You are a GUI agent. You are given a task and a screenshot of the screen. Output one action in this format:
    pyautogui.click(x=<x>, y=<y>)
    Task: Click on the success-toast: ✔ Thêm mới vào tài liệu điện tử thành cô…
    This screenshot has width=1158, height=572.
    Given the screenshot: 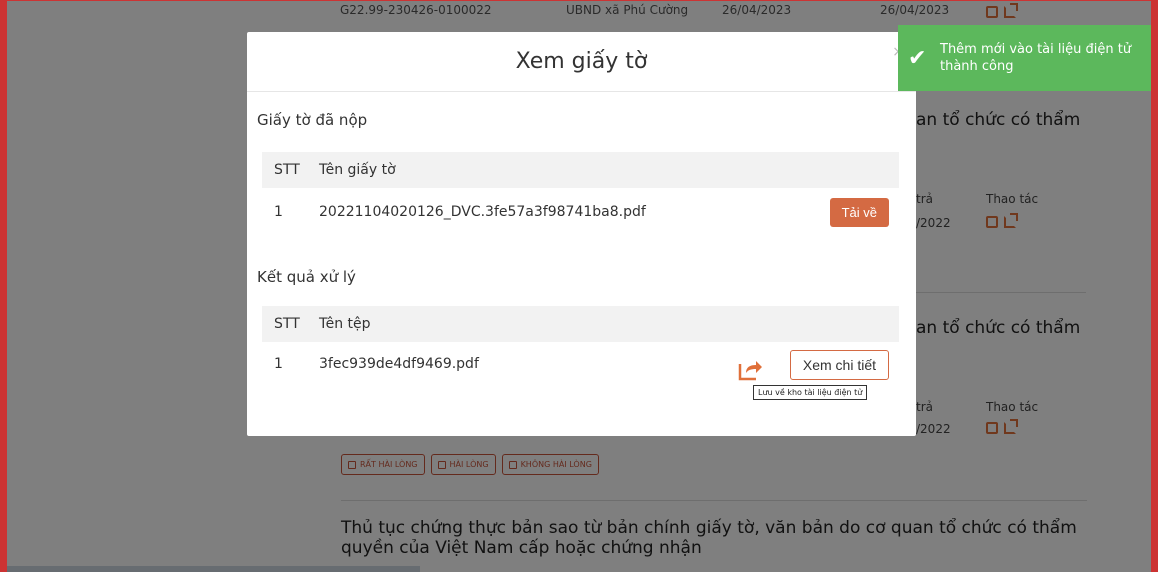 What is the action you would take?
    pyautogui.click(x=1028, y=58)
    